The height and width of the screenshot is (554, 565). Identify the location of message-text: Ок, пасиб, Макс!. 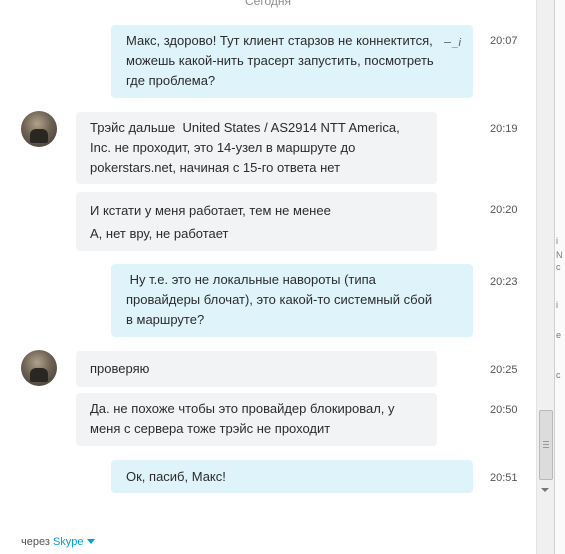
(176, 476).